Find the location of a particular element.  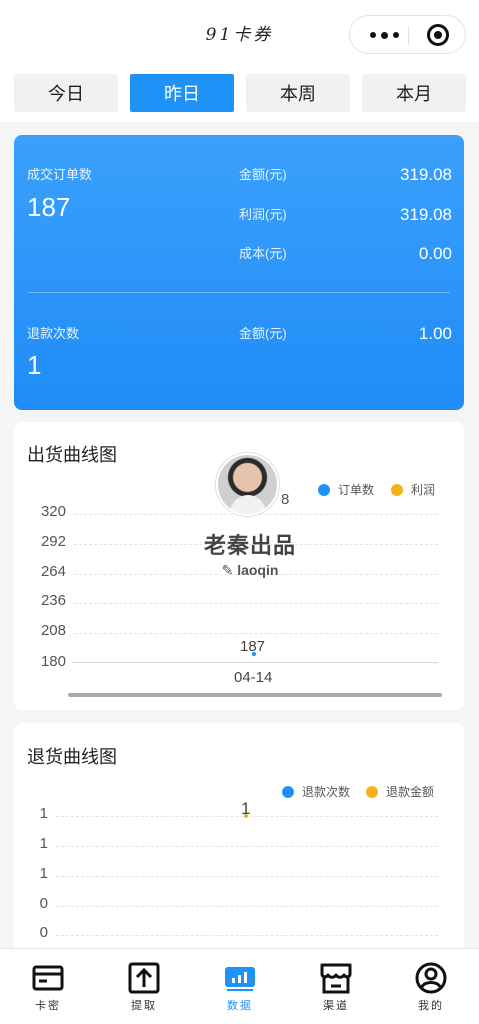

tabbar-label: 卡密 is located at coordinates (48, 1005).